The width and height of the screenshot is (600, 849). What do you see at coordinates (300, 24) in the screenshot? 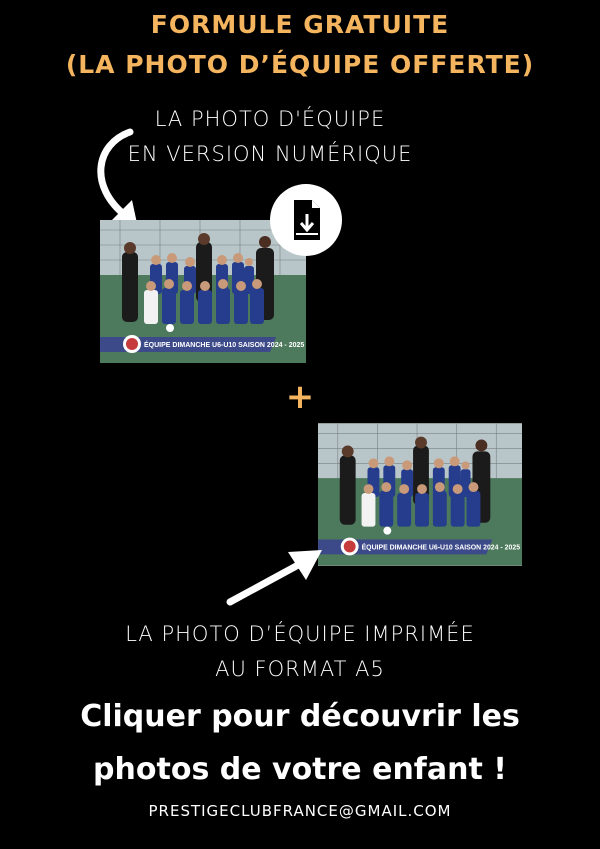
I see `header-title-line1: FORMULE GRATUITE` at bounding box center [300, 24].